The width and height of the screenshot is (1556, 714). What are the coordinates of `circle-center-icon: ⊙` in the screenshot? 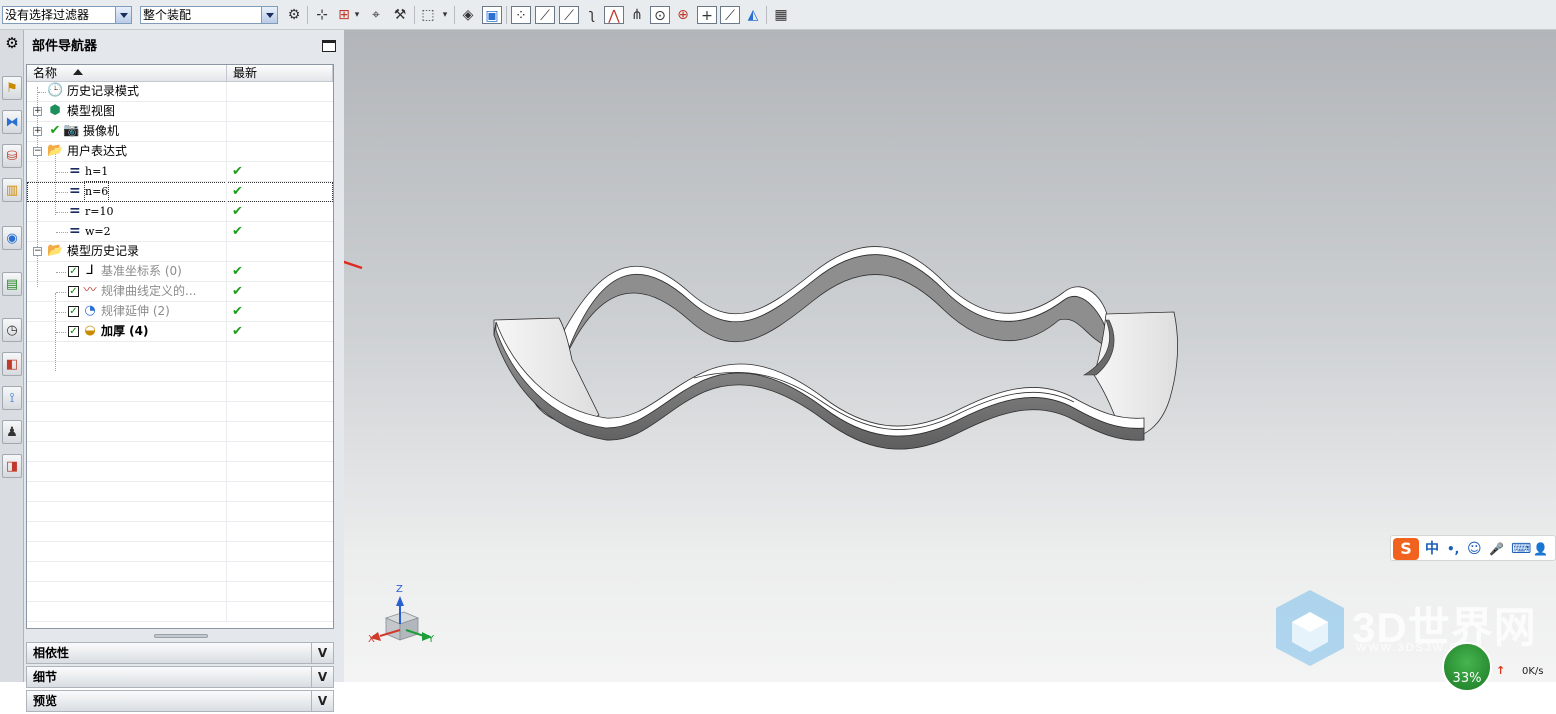 It's located at (660, 15).